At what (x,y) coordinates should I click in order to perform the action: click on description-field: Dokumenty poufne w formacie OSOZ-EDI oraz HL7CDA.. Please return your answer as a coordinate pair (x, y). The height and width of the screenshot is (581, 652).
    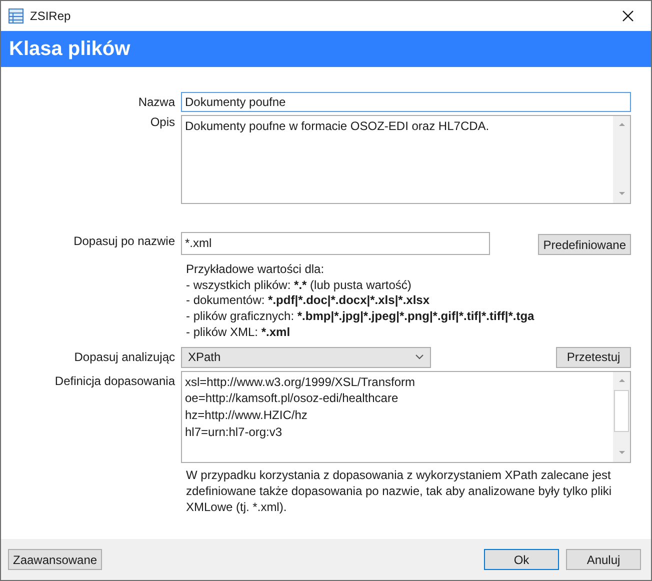
    Looking at the image, I should click on (406, 159).